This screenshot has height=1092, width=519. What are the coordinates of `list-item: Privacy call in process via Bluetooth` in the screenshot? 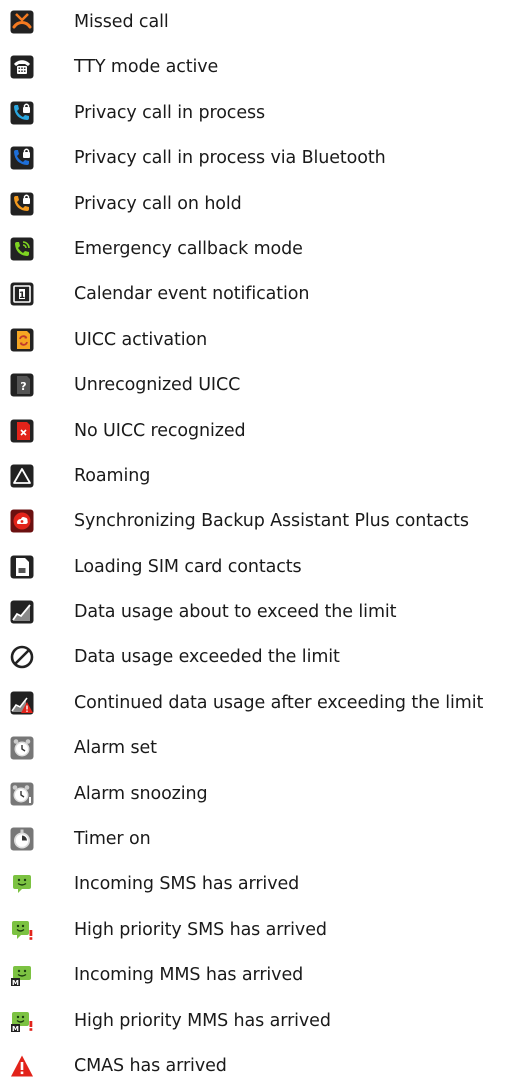 It's located at (259, 161).